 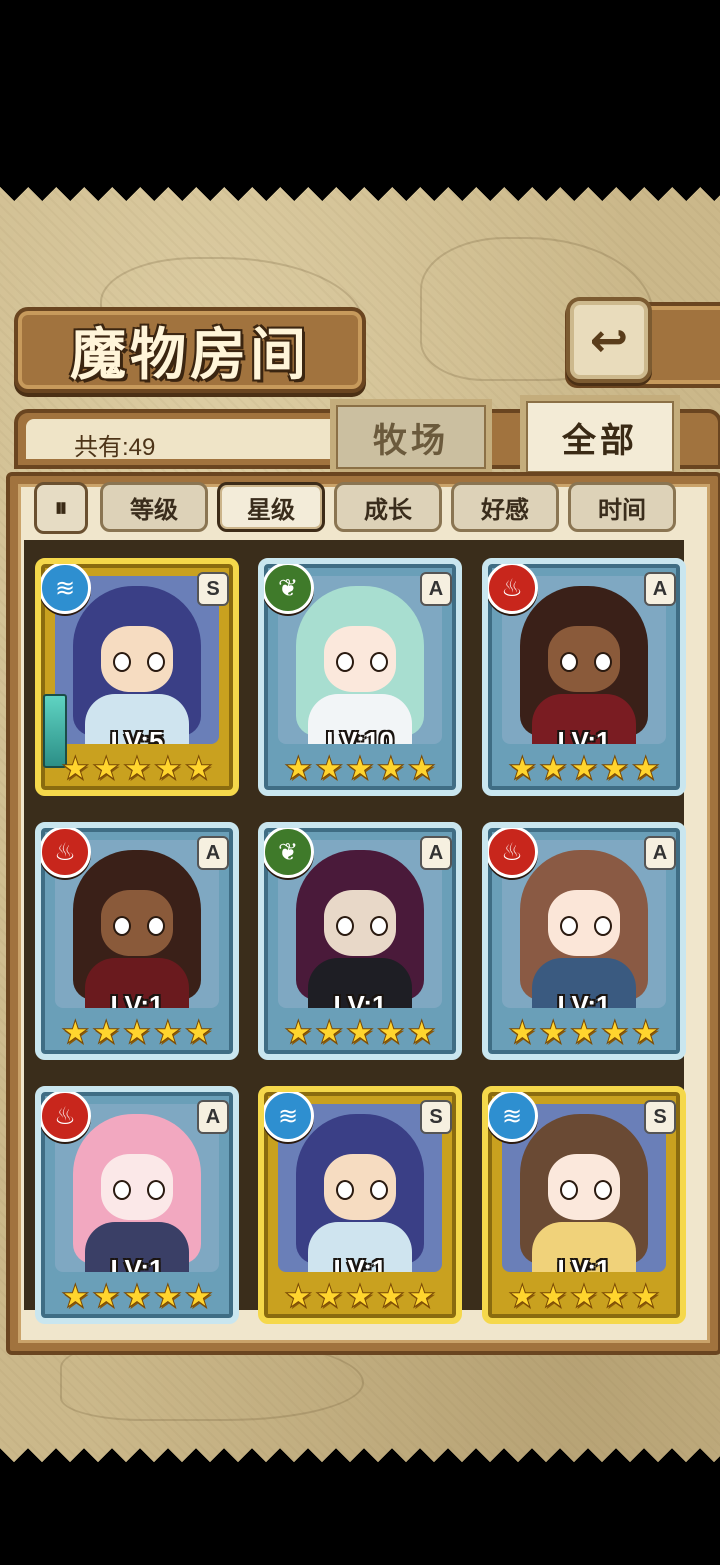 I want to click on monster-card: LV:10 ❦ A ★ ★ ★ ★ ★, so click(x=360, y=677).